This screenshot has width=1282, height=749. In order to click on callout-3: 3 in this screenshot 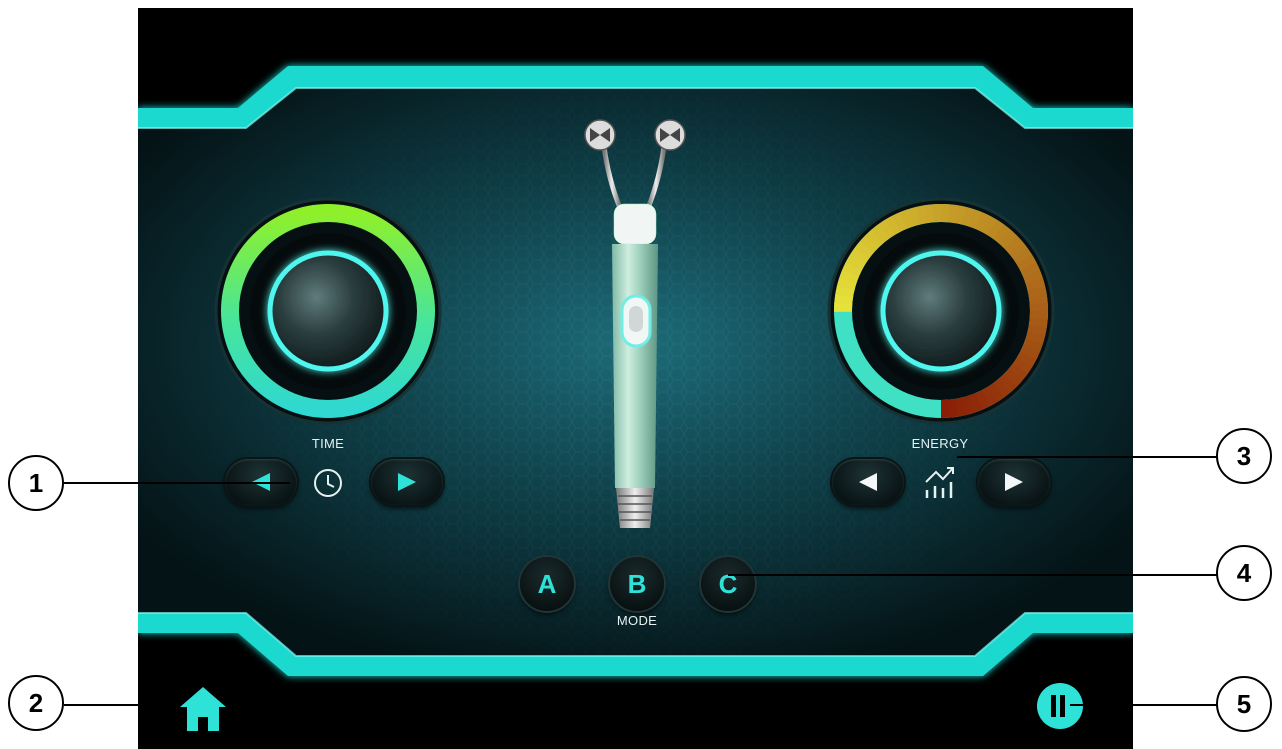, I will do `click(1244, 456)`.